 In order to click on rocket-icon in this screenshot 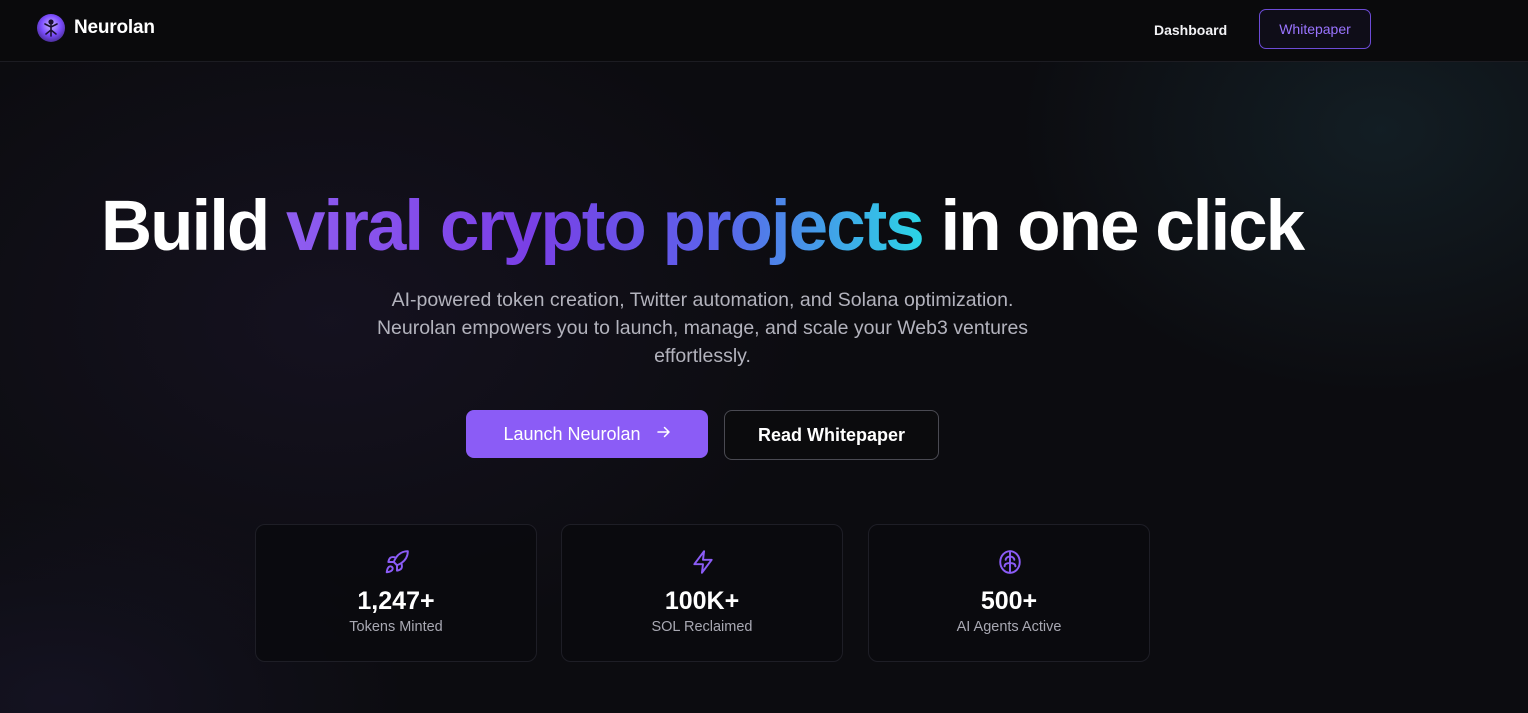, I will do `click(397, 562)`.